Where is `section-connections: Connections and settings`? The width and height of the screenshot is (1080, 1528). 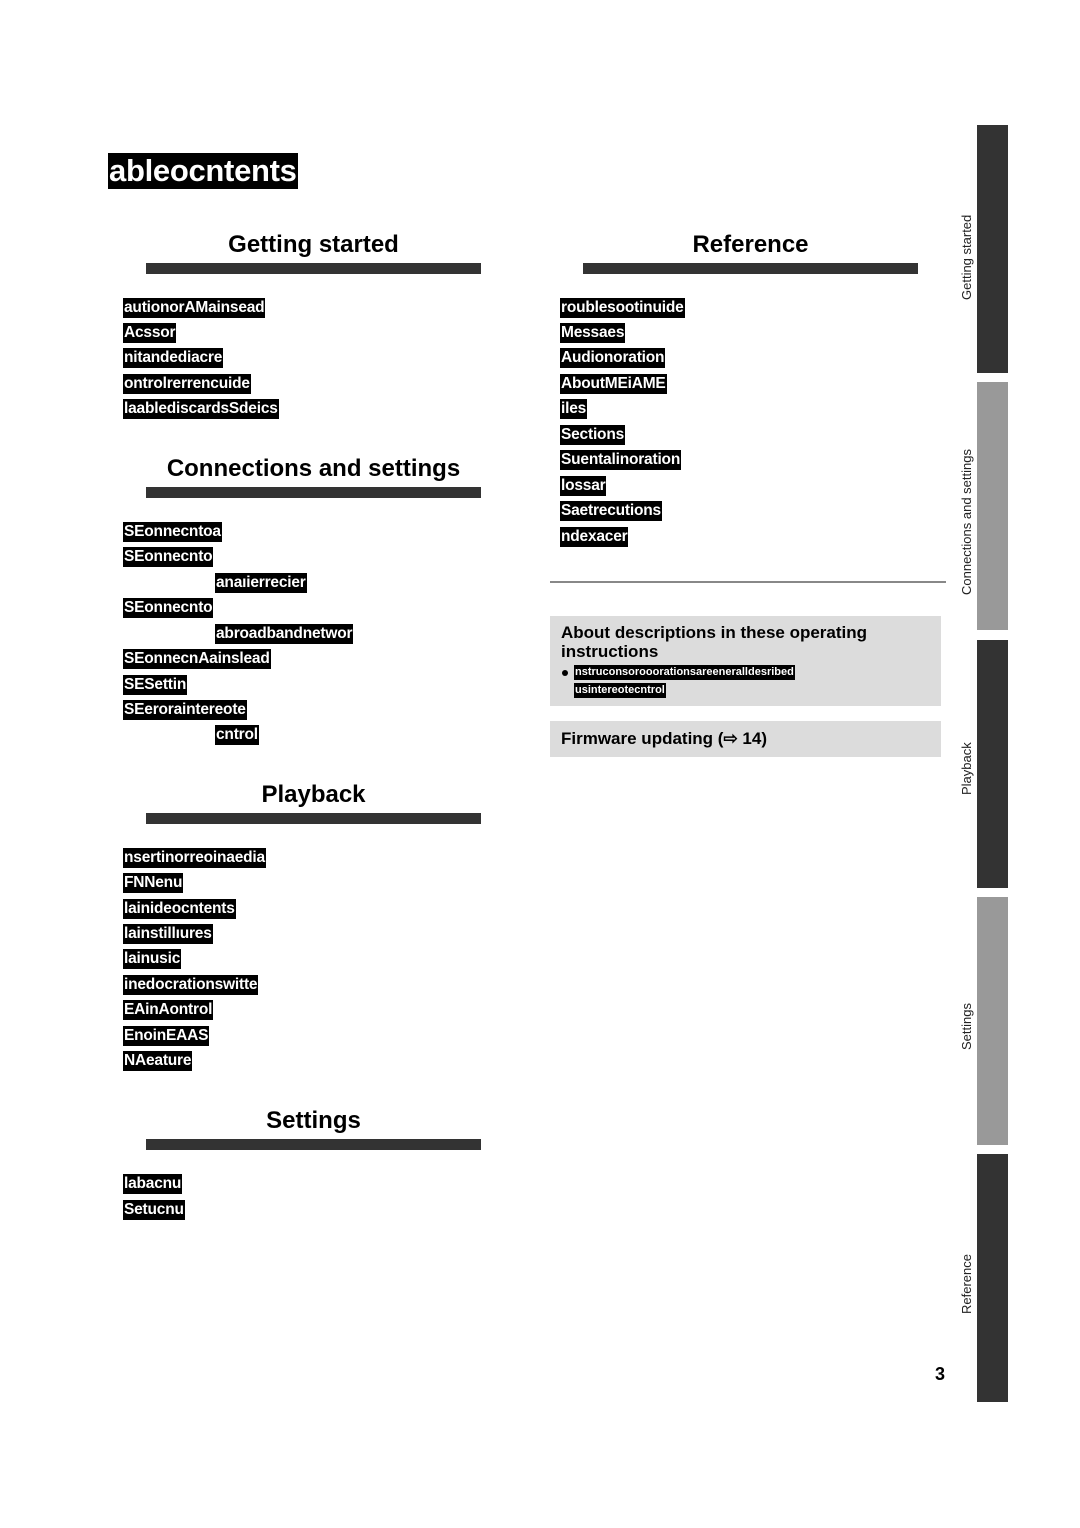 section-connections: Connections and settings is located at coordinates (313, 476).